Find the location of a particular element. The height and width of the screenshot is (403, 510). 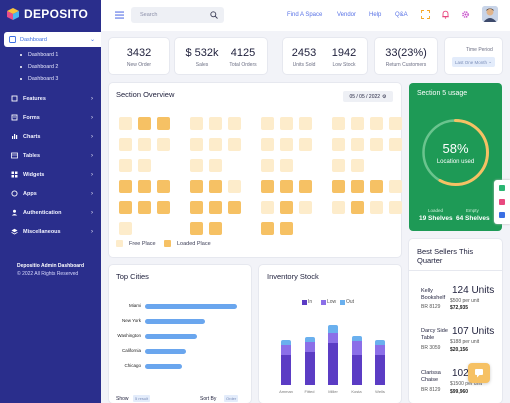

sidebar-item-tables: Tables › is located at coordinates (54, 155).